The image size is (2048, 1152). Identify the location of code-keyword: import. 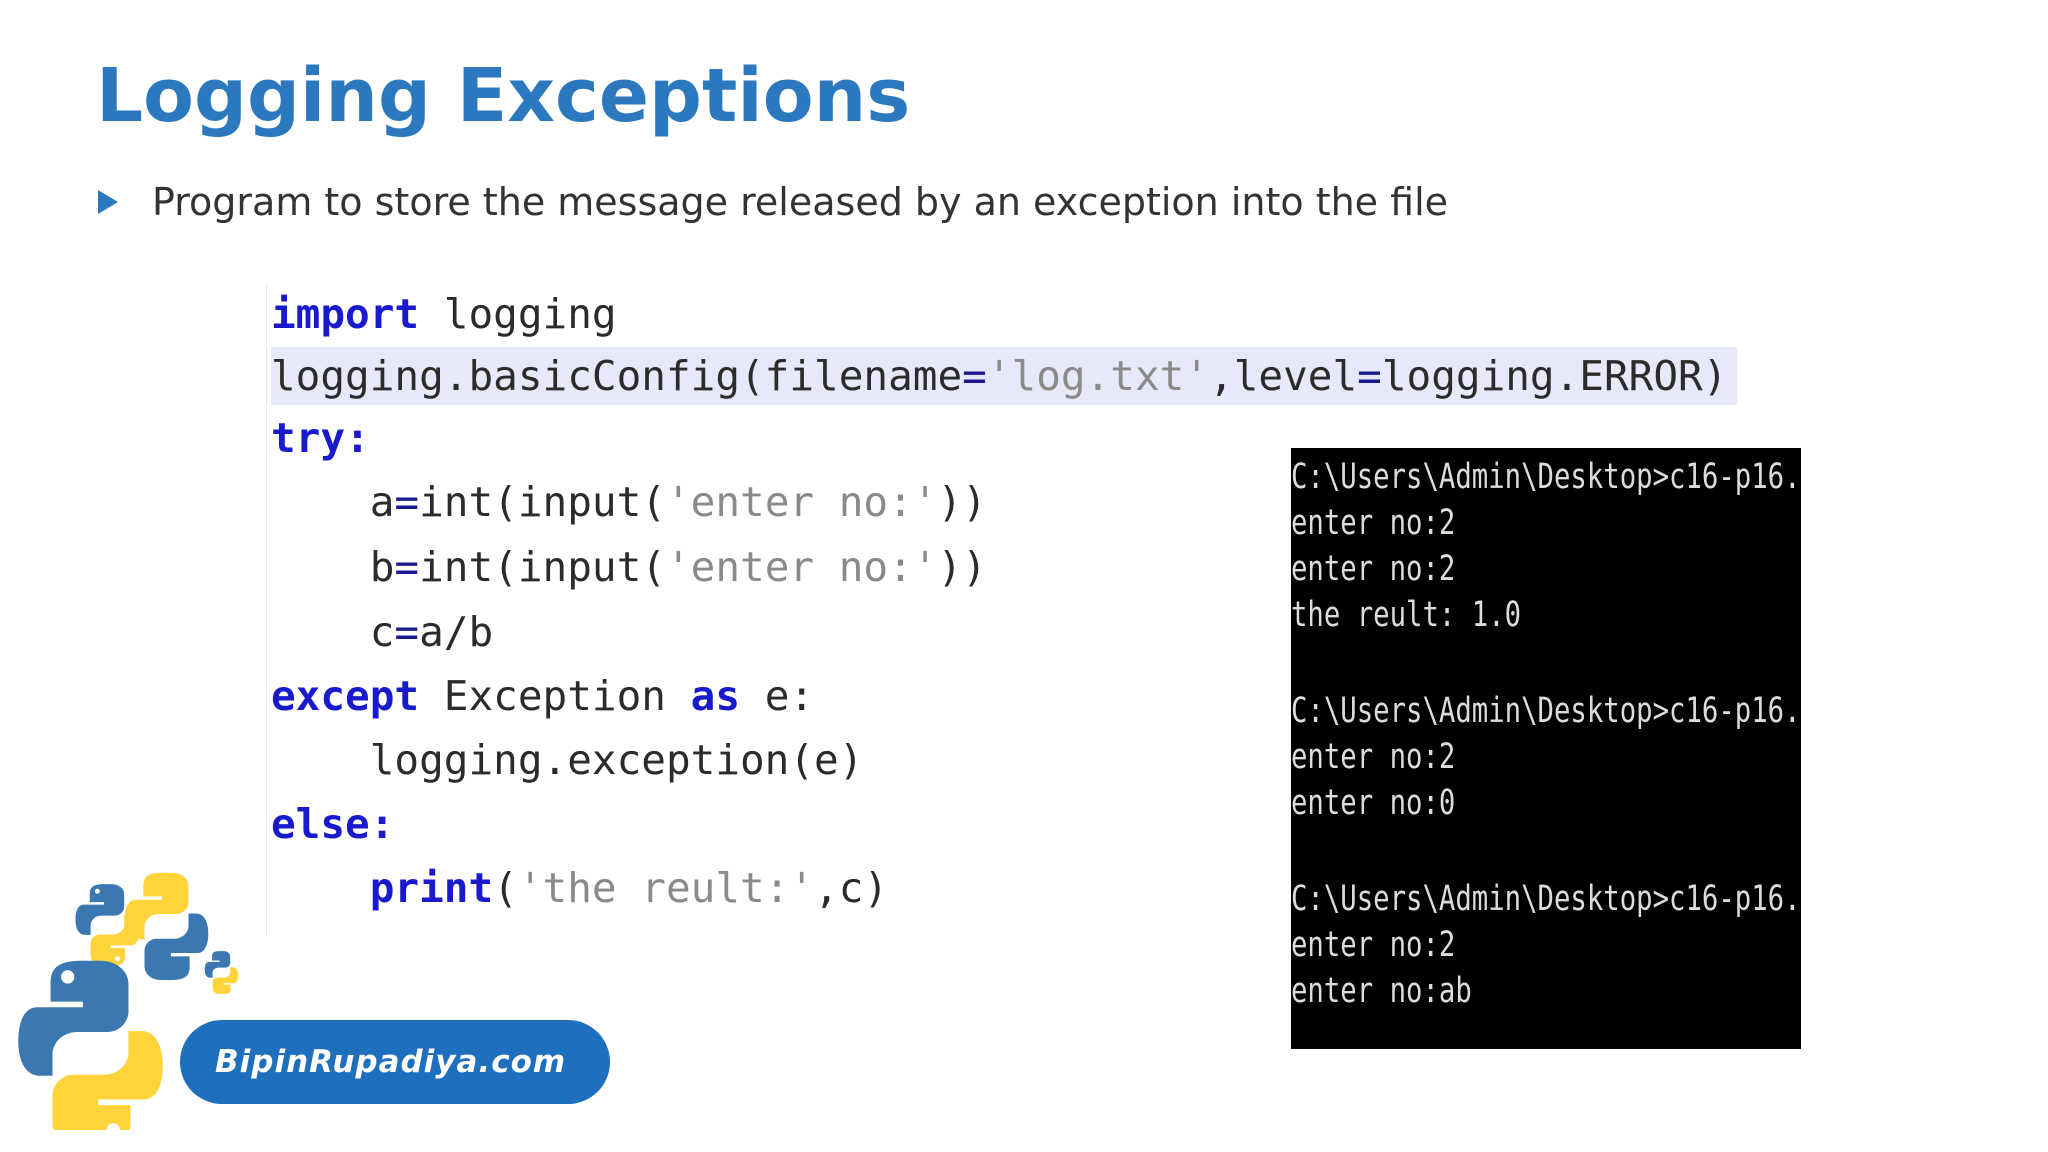
(345, 314).